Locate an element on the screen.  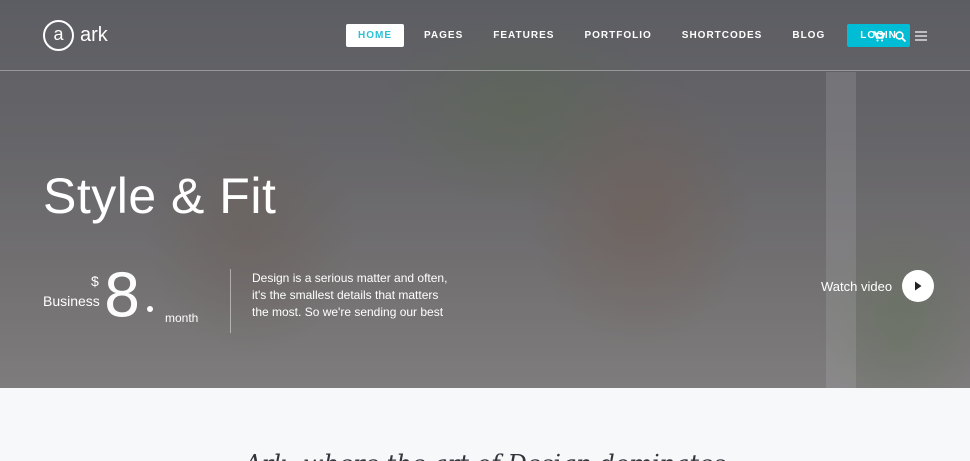
hero-description-line: the most. So we're sending our best is located at coordinates (348, 312).